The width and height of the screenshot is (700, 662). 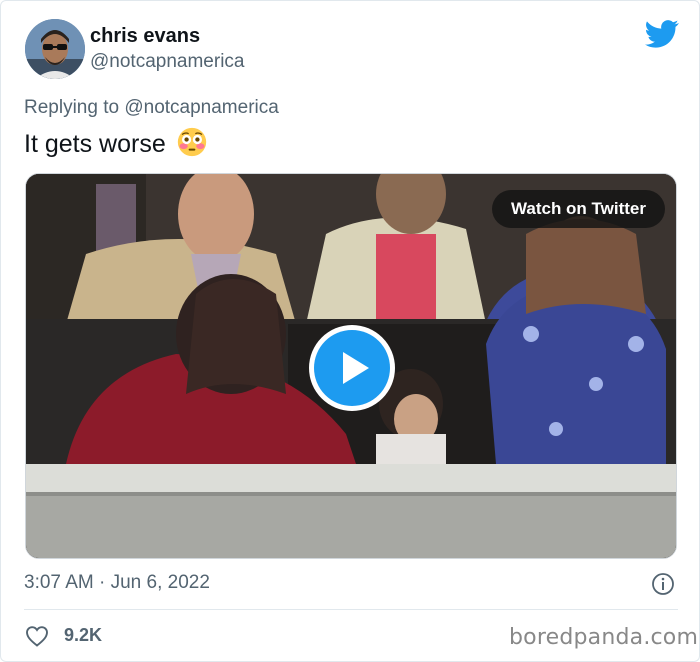 What do you see at coordinates (95, 144) in the screenshot?
I see `tweet-body: It gets worse` at bounding box center [95, 144].